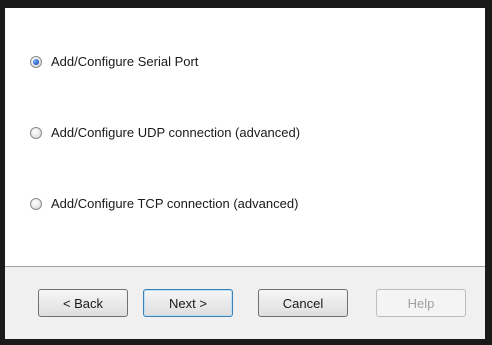 The height and width of the screenshot is (345, 492). Describe the element at coordinates (83, 303) in the screenshot. I see `back-button: < Back` at that location.